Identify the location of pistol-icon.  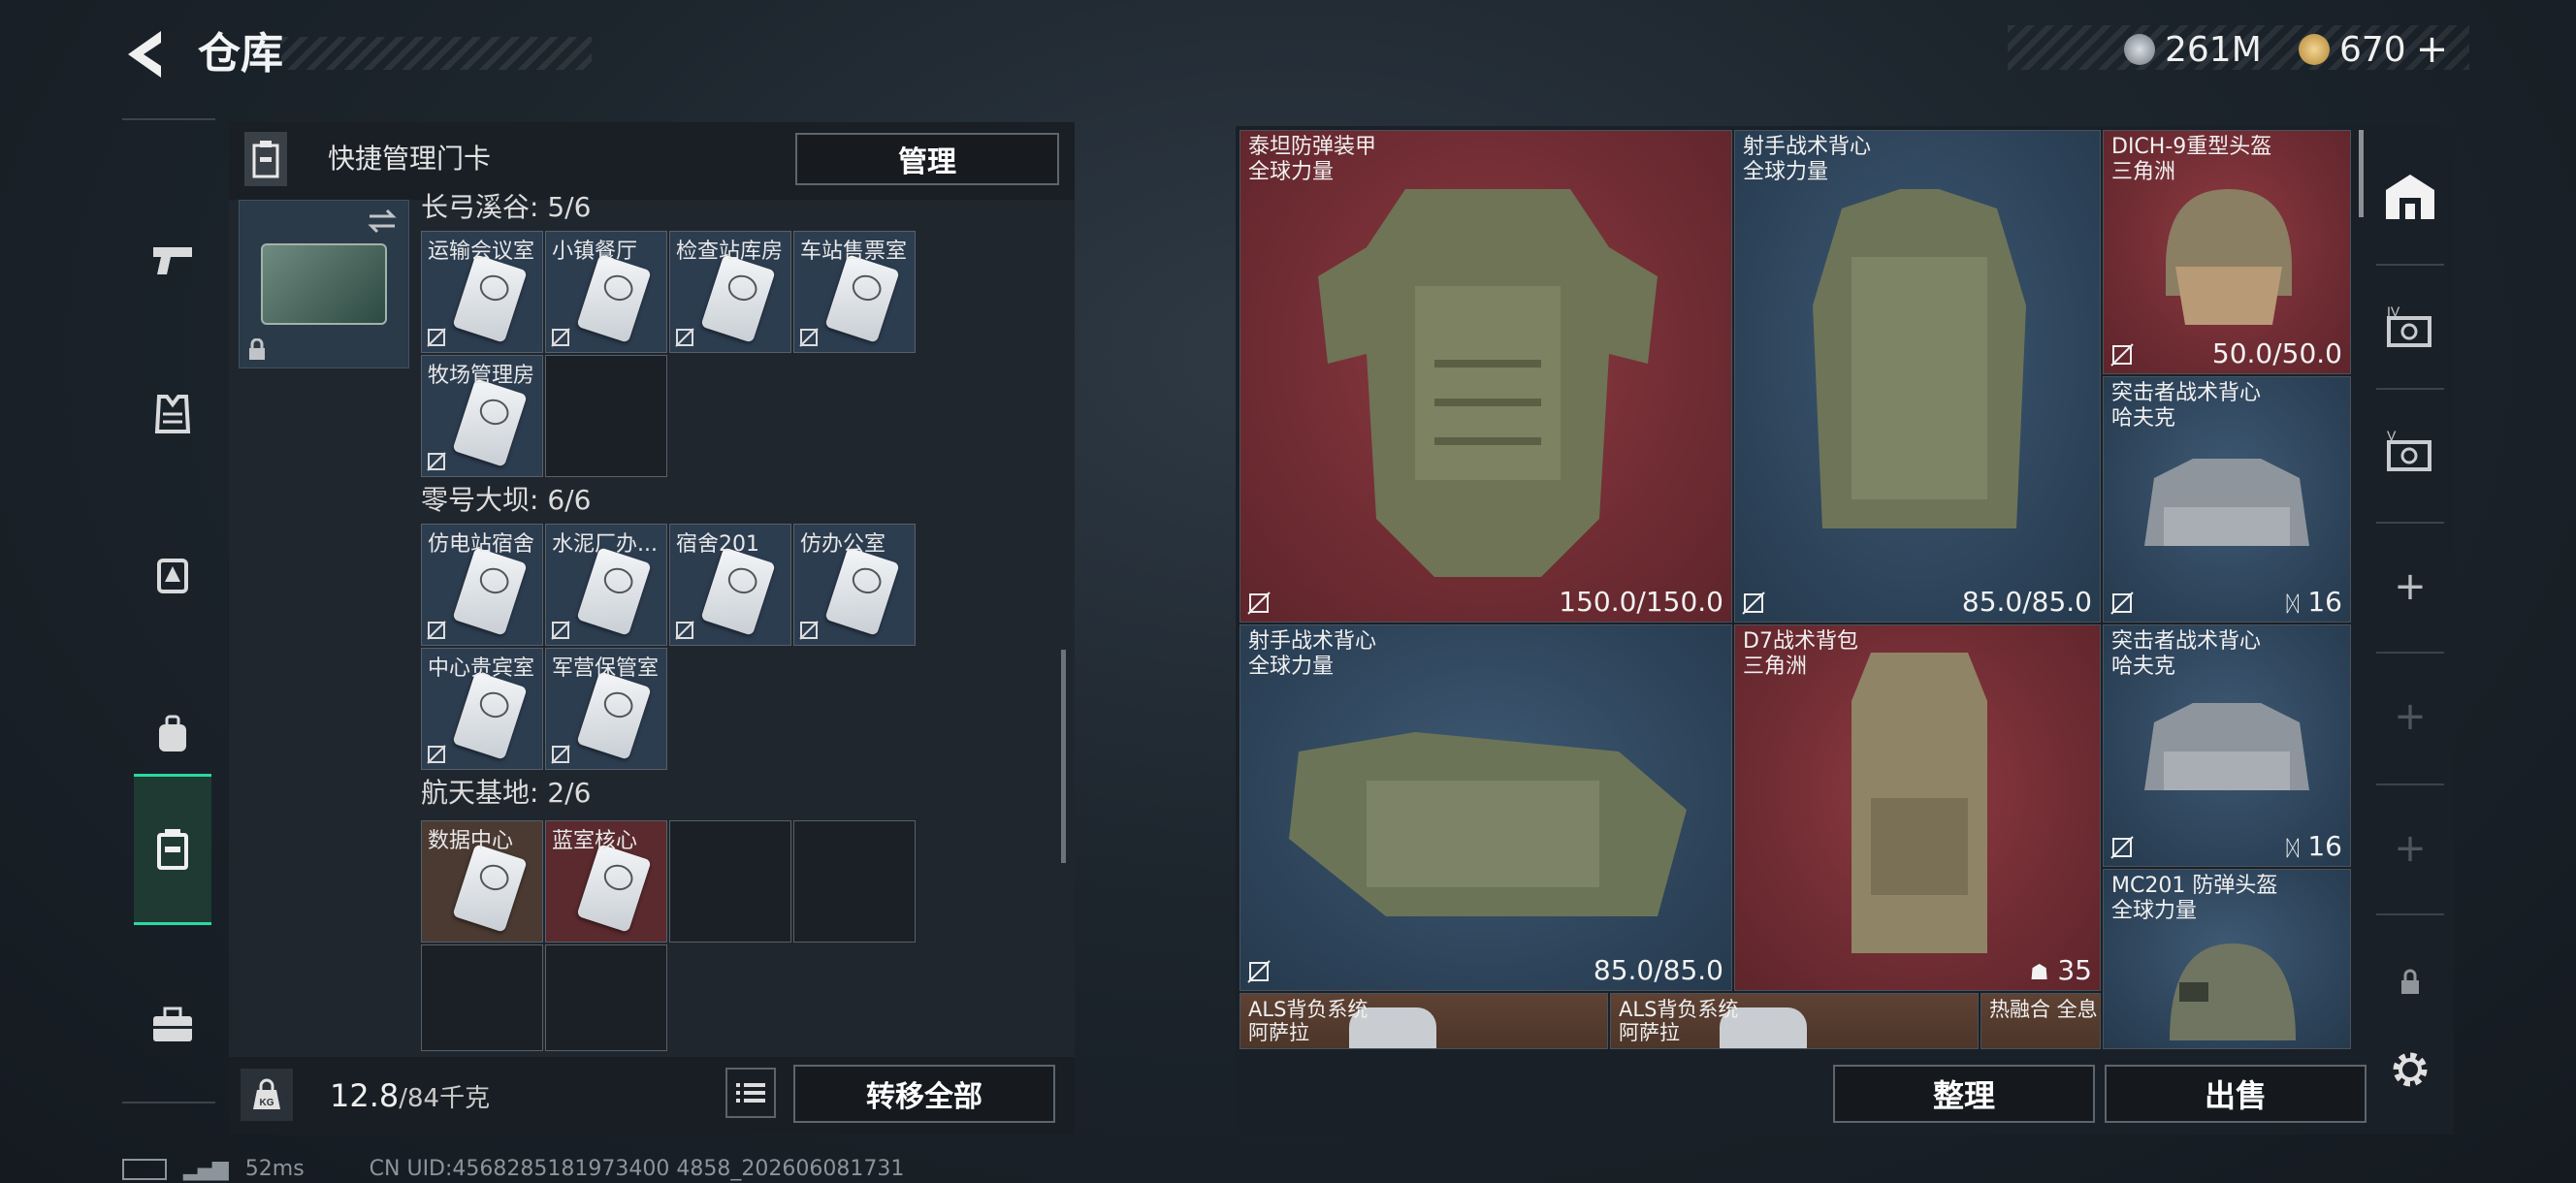
(172, 260).